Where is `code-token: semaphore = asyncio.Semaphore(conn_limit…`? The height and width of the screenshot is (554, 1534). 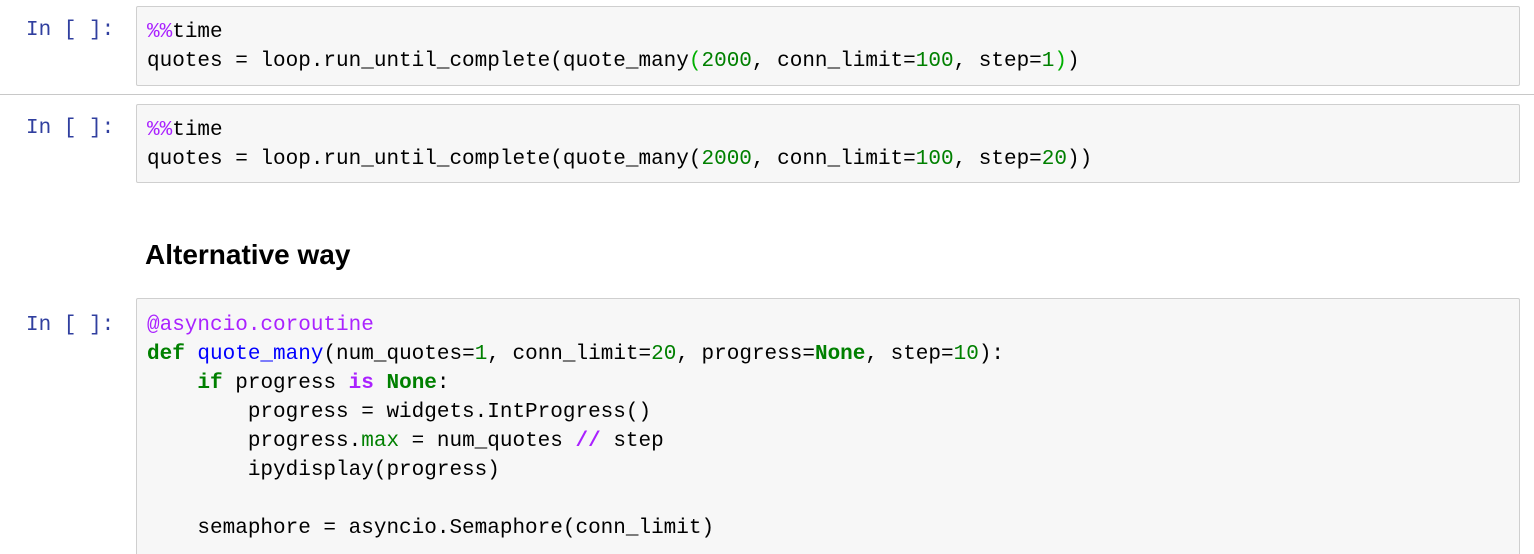 code-token: semaphore = asyncio.Semaphore(conn_limit… is located at coordinates (431, 528).